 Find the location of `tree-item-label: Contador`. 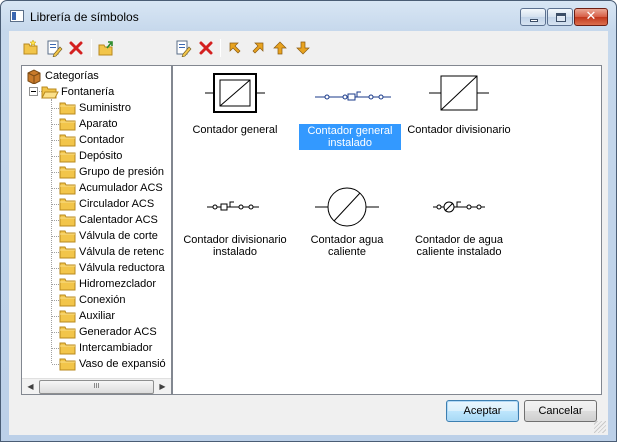

tree-item-label: Contador is located at coordinates (102, 140).